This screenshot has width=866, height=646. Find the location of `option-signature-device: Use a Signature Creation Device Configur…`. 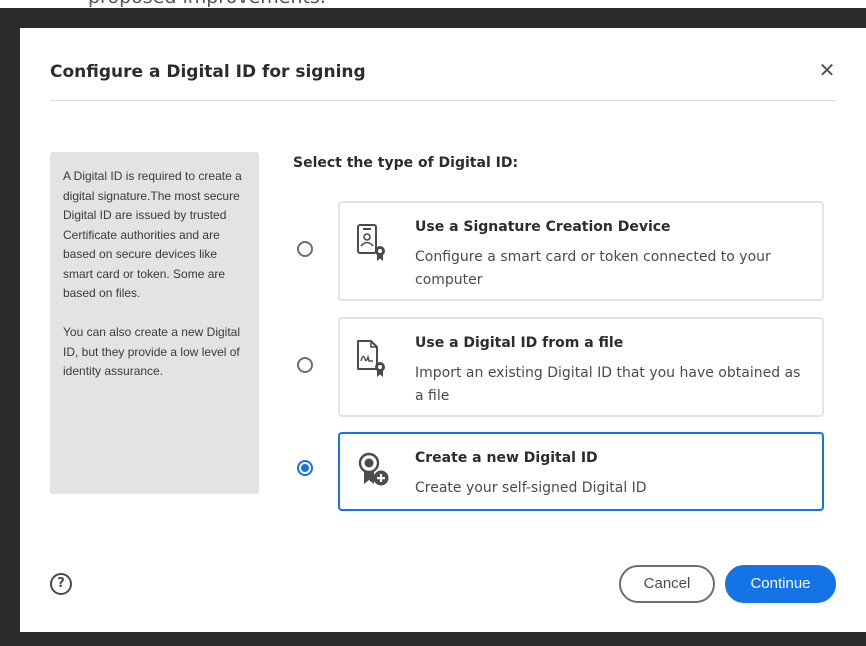

option-signature-device: Use a Signature Creation Device Configur… is located at coordinates (581, 251).